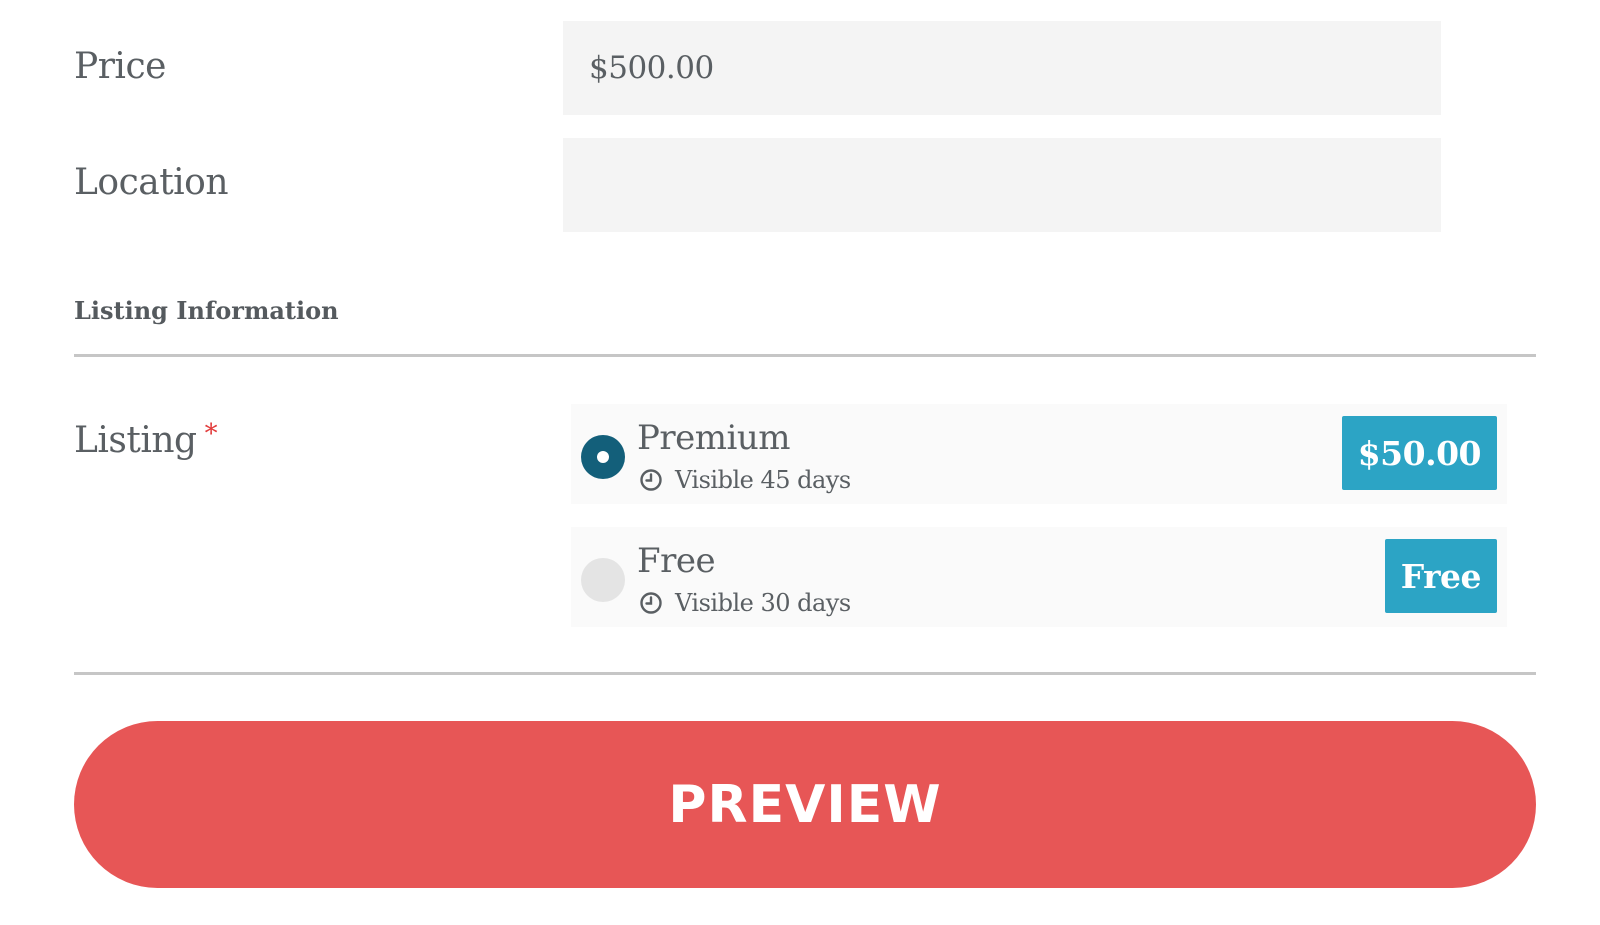 The image size is (1600, 925). What do you see at coordinates (1002, 68) in the screenshot?
I see `price-input` at bounding box center [1002, 68].